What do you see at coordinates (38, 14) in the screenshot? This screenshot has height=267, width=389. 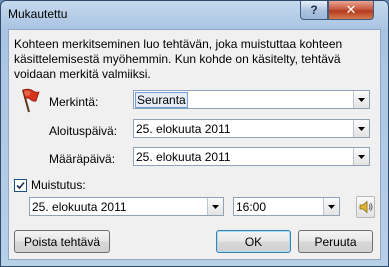 I see `window-title: Mukautettu` at bounding box center [38, 14].